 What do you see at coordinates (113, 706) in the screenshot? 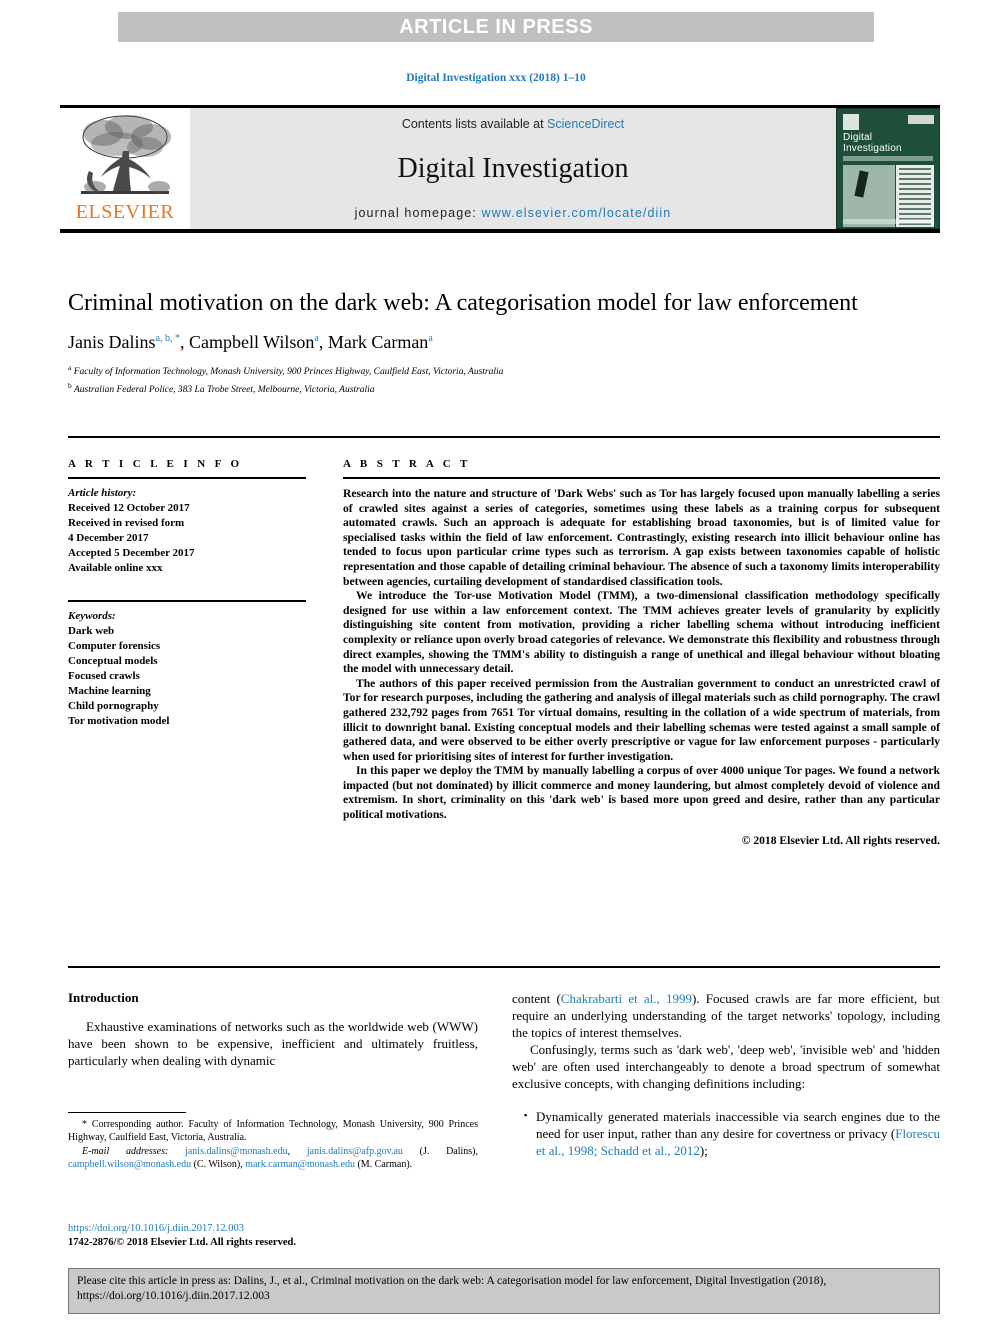
I see `keyword-item: Child pornography` at bounding box center [113, 706].